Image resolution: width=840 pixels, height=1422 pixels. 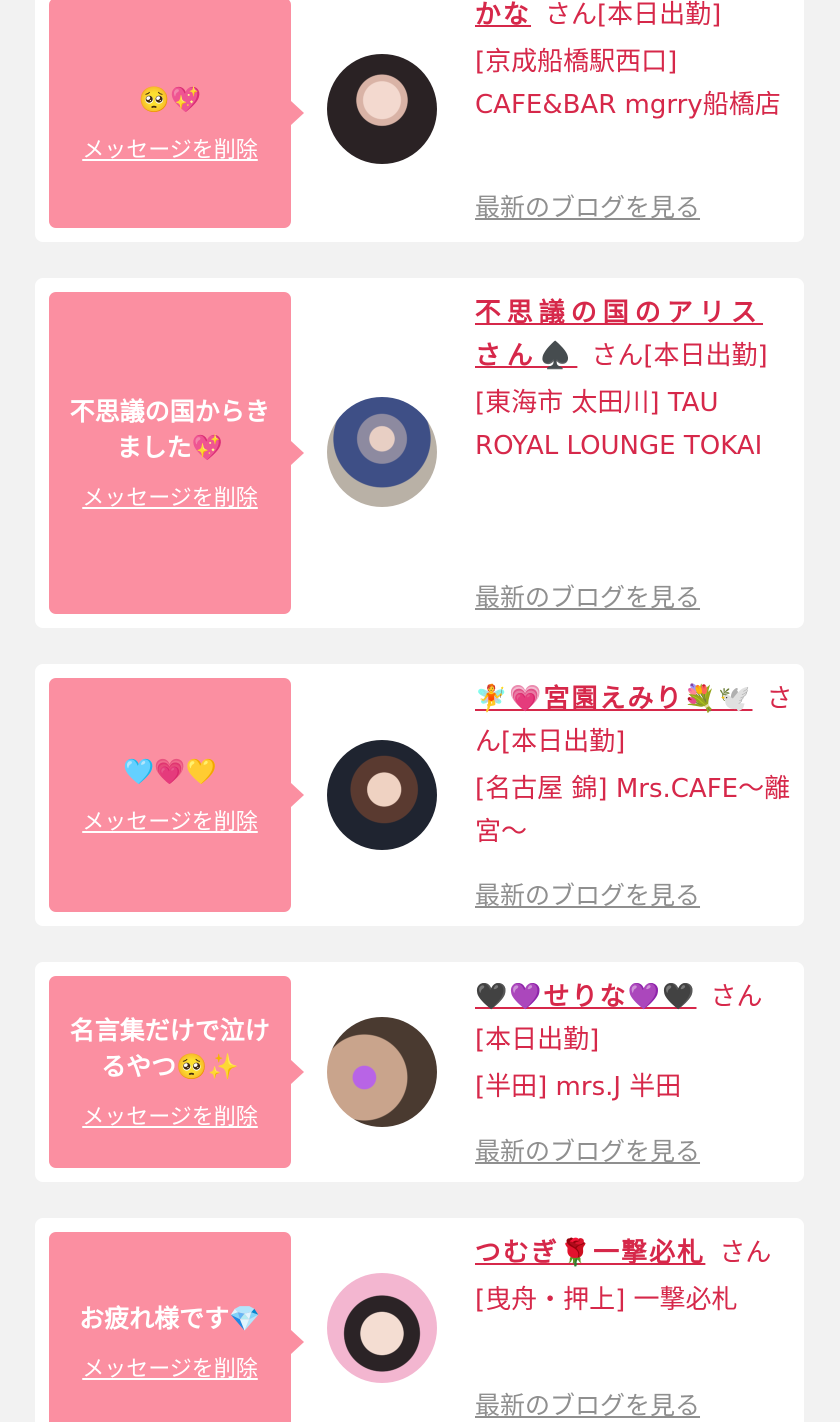 I want to click on cast-status: さん, so click(x=745, y=1253).